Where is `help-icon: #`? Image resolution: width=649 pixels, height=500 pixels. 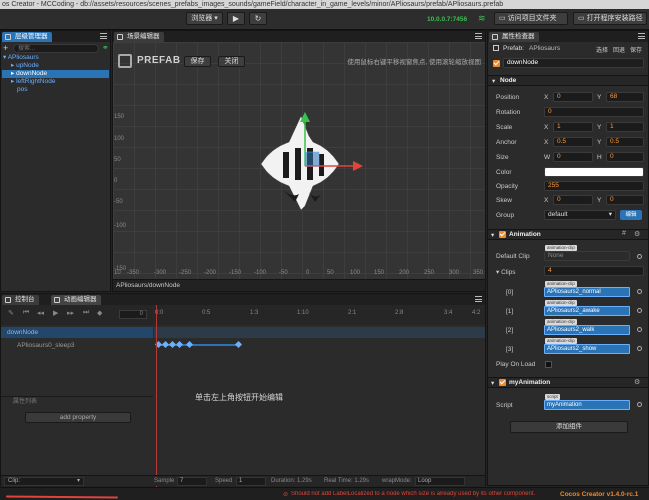
help-icon: # is located at coordinates (624, 233).